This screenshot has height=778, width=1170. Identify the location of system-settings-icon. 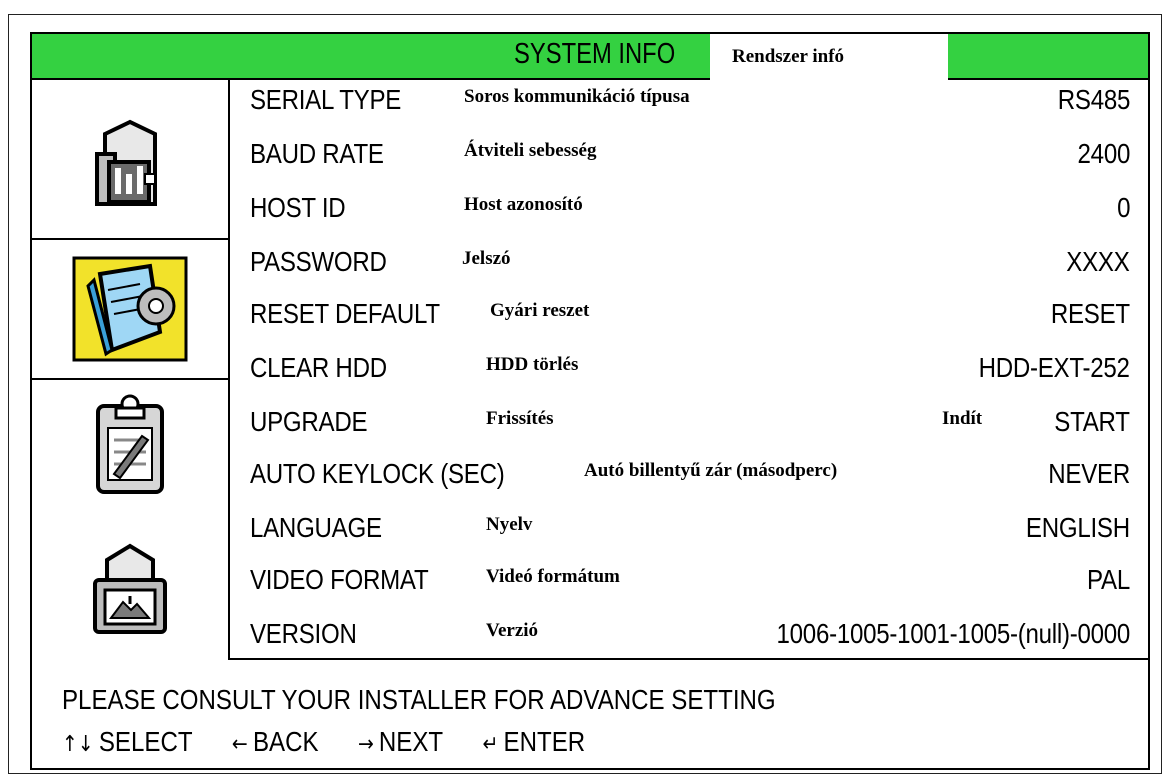
(126, 162).